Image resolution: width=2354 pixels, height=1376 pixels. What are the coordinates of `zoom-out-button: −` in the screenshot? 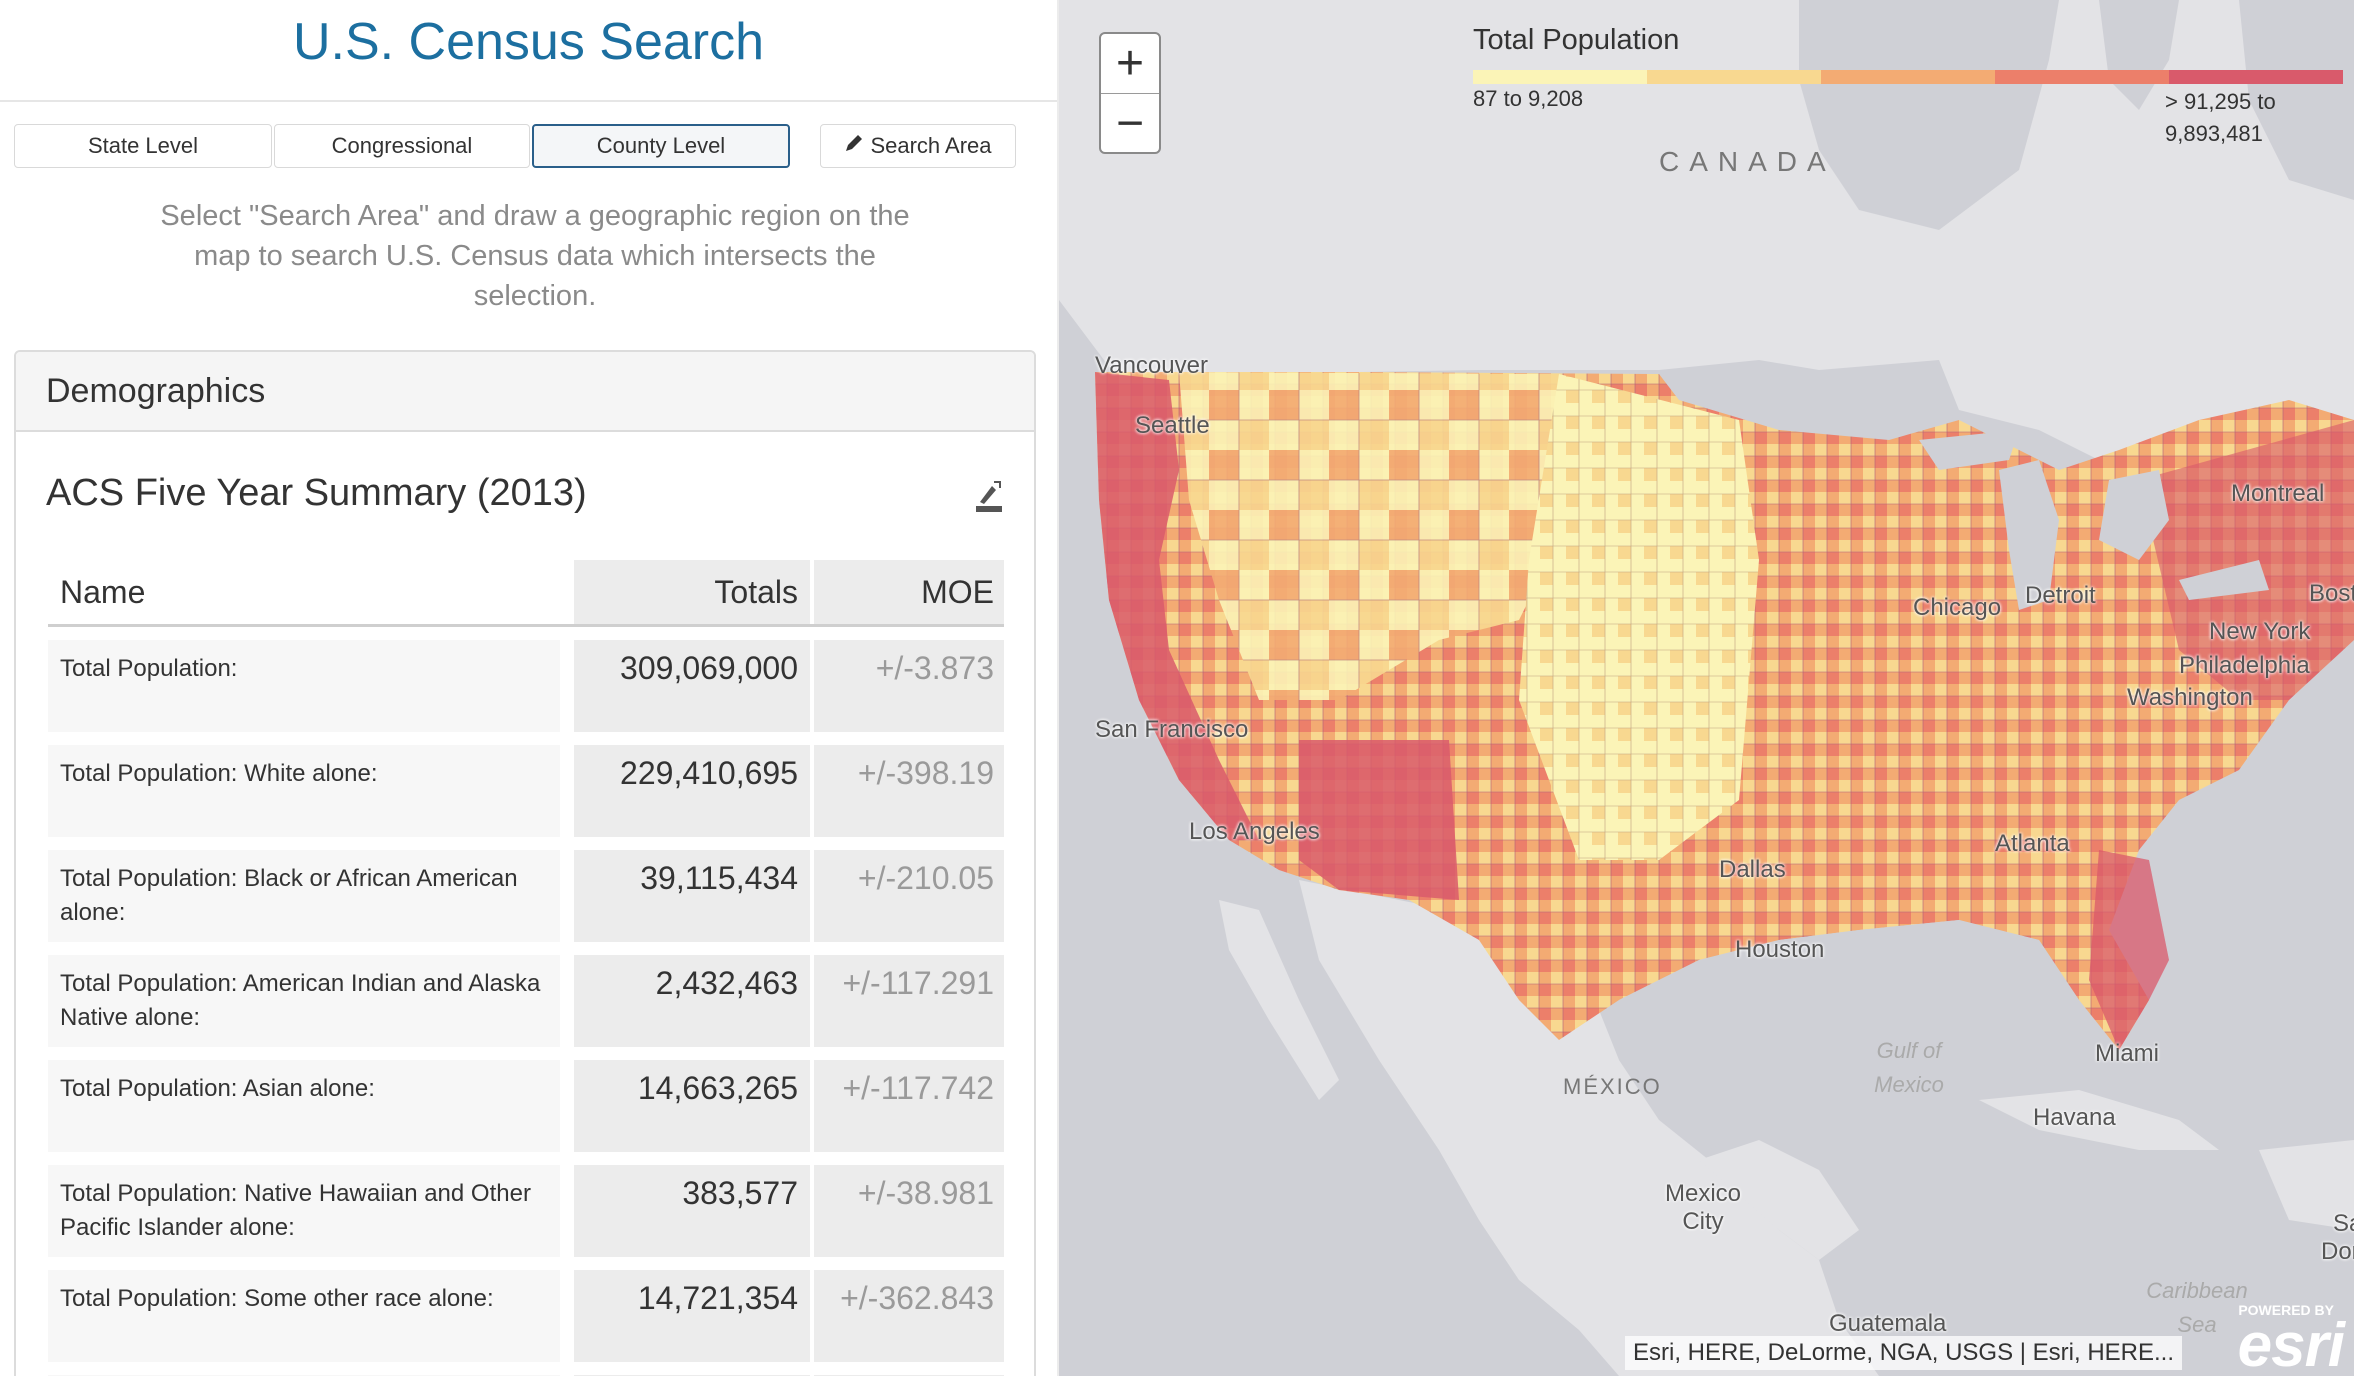 It's located at (1130, 123).